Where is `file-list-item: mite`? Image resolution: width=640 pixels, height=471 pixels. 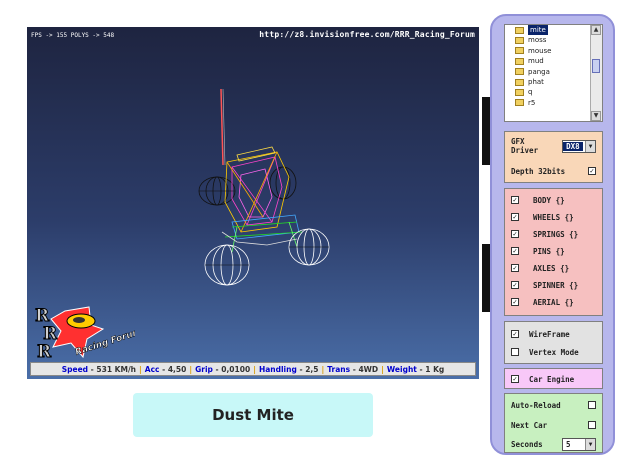
file-list-item: mite is located at coordinates (548, 30).